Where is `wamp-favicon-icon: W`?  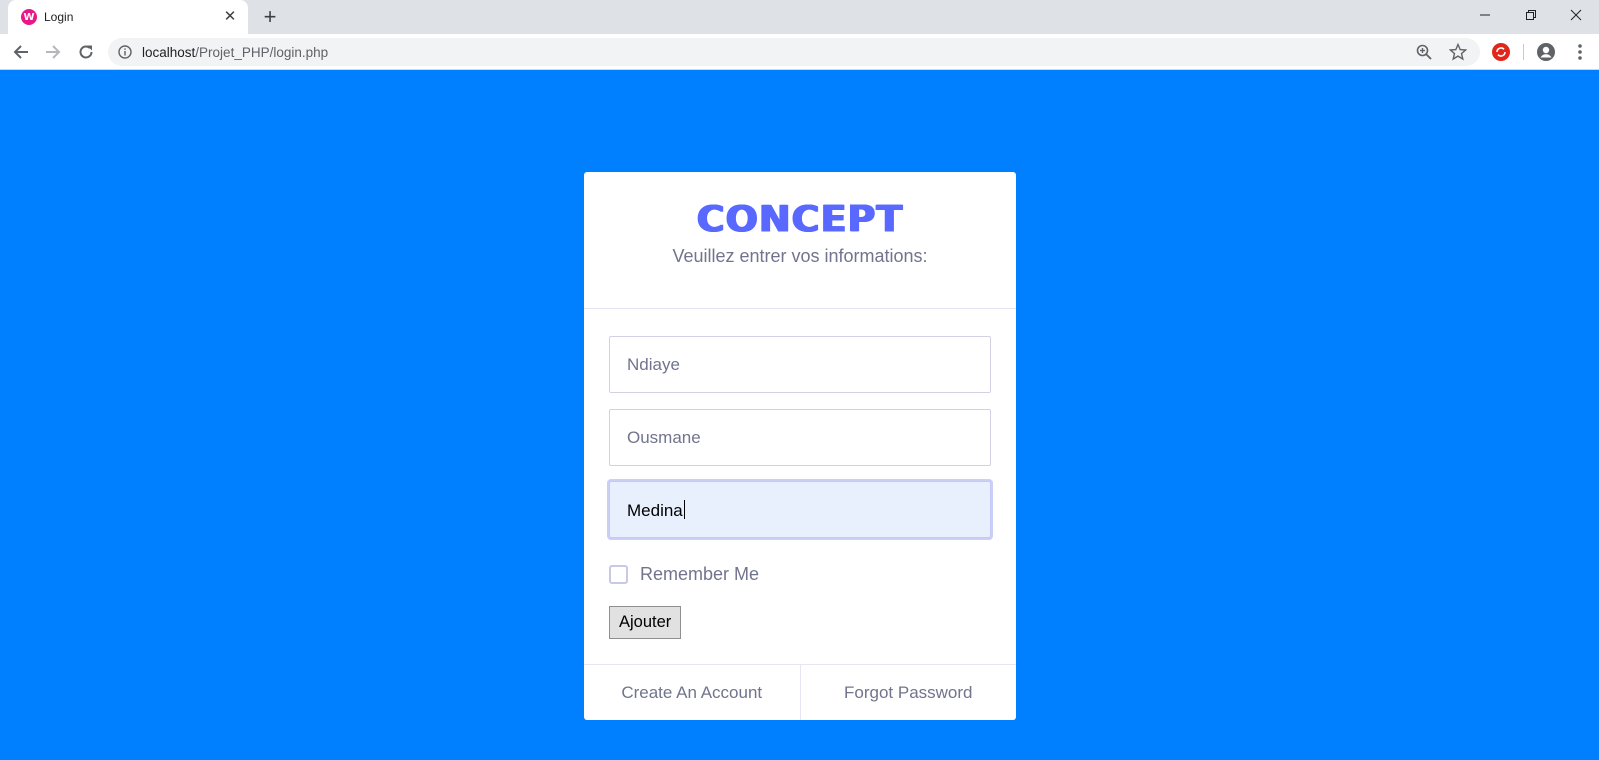 wamp-favicon-icon: W is located at coordinates (29, 17).